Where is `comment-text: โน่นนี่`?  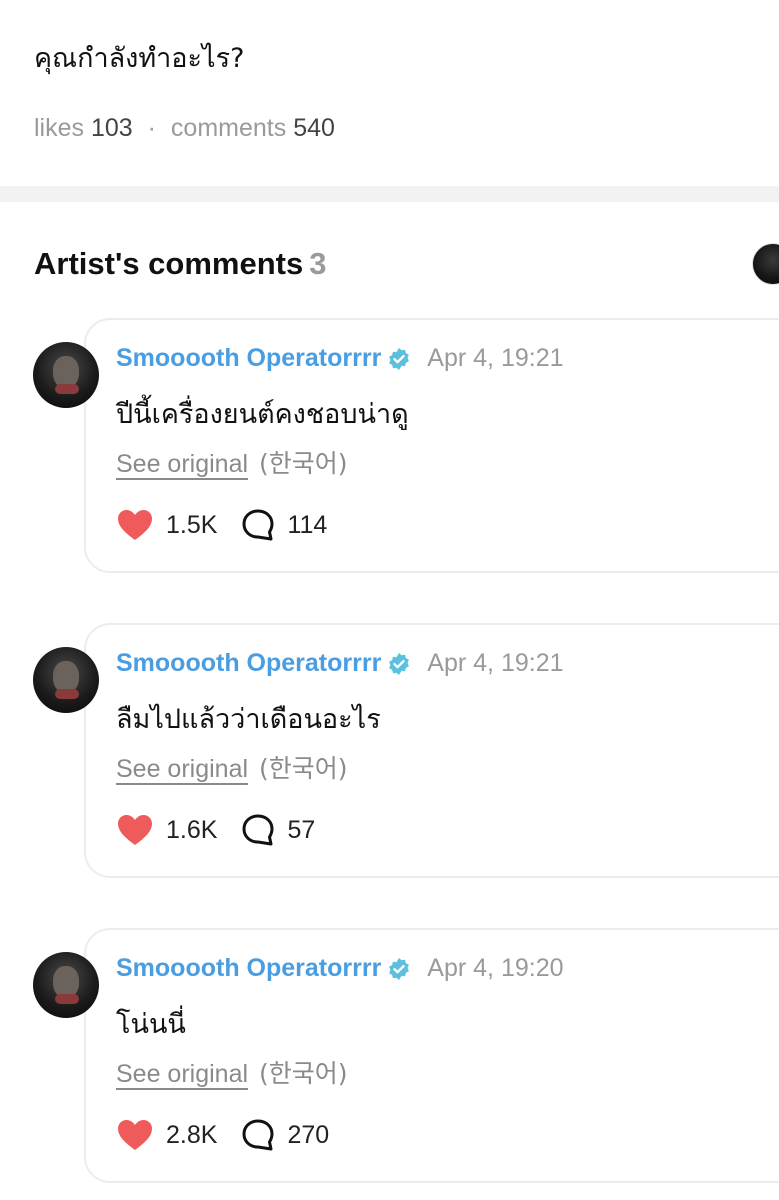
comment-text: โน่นนี่ is located at coordinates (151, 1024).